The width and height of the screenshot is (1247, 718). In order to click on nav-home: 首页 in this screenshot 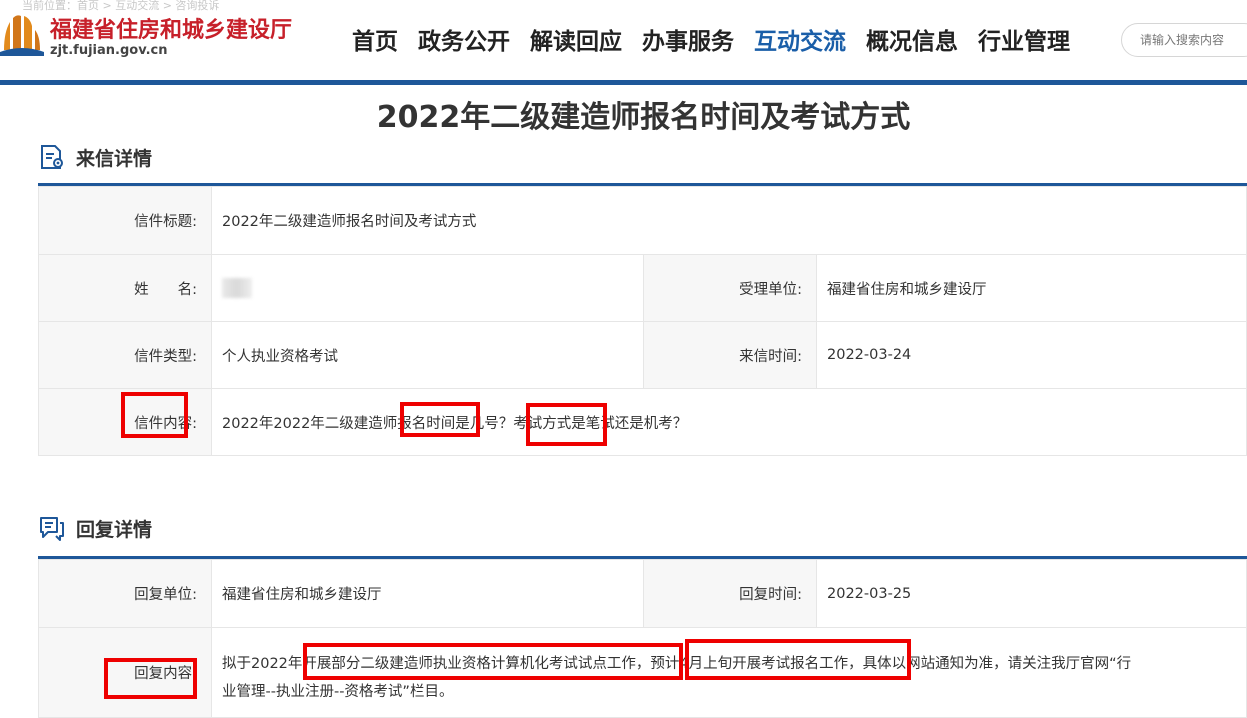, I will do `click(375, 39)`.